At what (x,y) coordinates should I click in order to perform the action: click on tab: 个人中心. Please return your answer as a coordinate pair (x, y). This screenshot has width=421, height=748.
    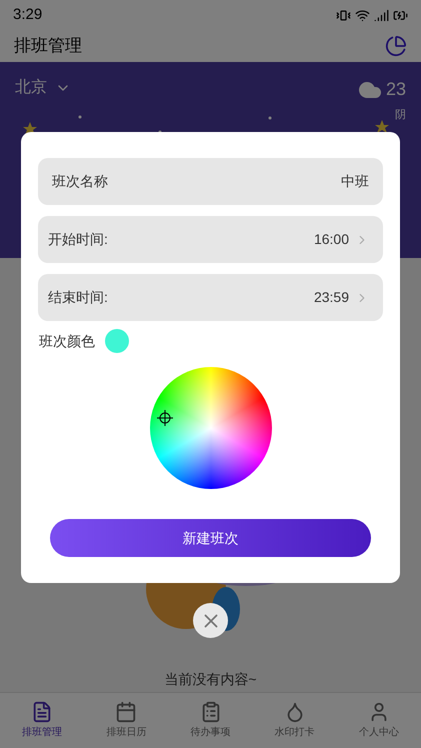
    Looking at the image, I should click on (378, 720).